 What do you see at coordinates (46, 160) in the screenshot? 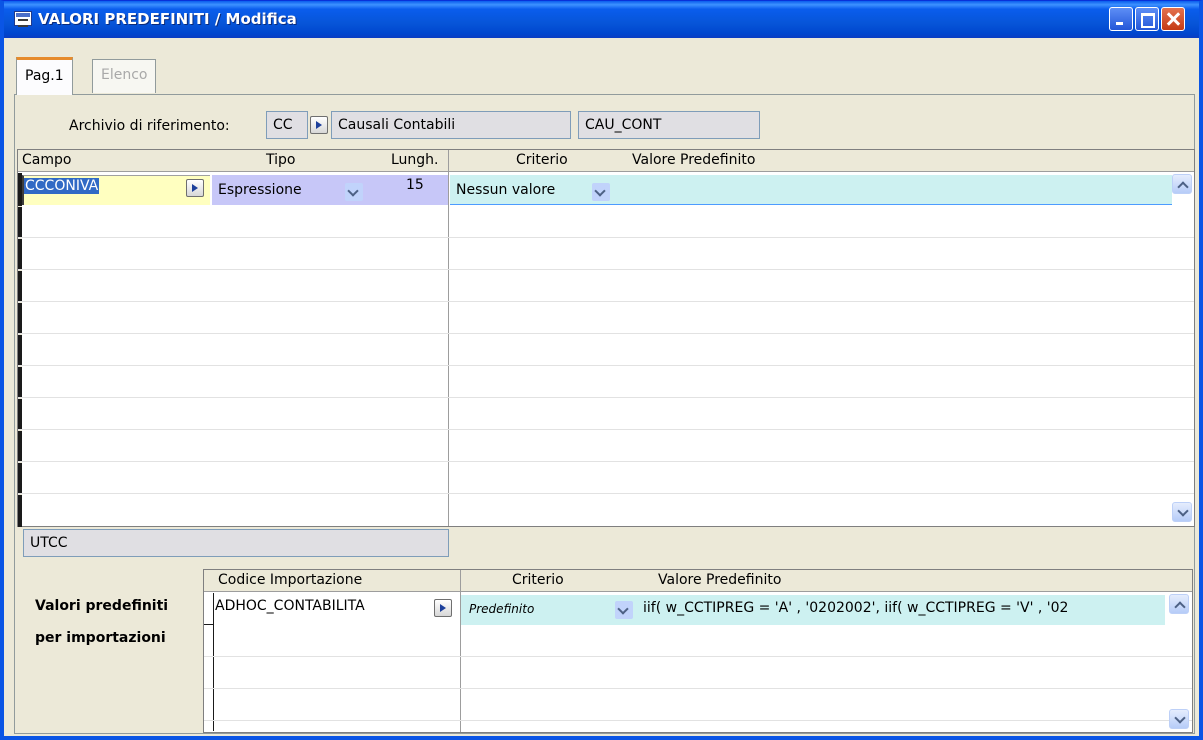
I see `col-campo-header: Campo` at bounding box center [46, 160].